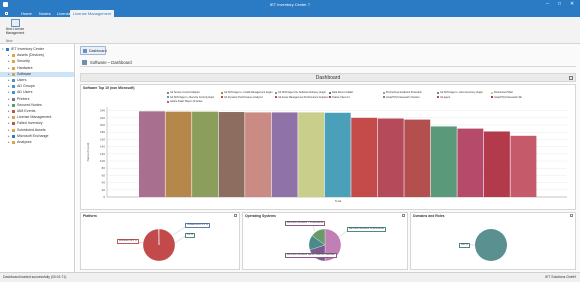 This screenshot has width=580, height=282. I want to click on tree-item-software: ▸ Software, so click(37, 74).